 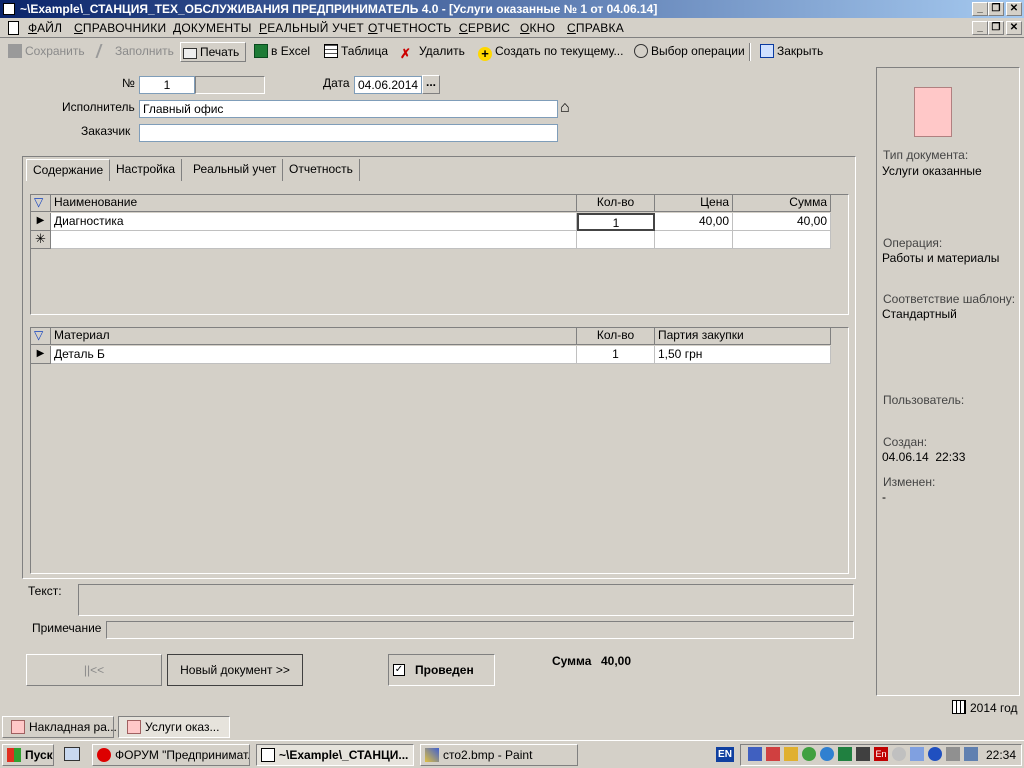 What do you see at coordinates (572, 661) in the screenshot?
I see `sum-label: Сумма` at bounding box center [572, 661].